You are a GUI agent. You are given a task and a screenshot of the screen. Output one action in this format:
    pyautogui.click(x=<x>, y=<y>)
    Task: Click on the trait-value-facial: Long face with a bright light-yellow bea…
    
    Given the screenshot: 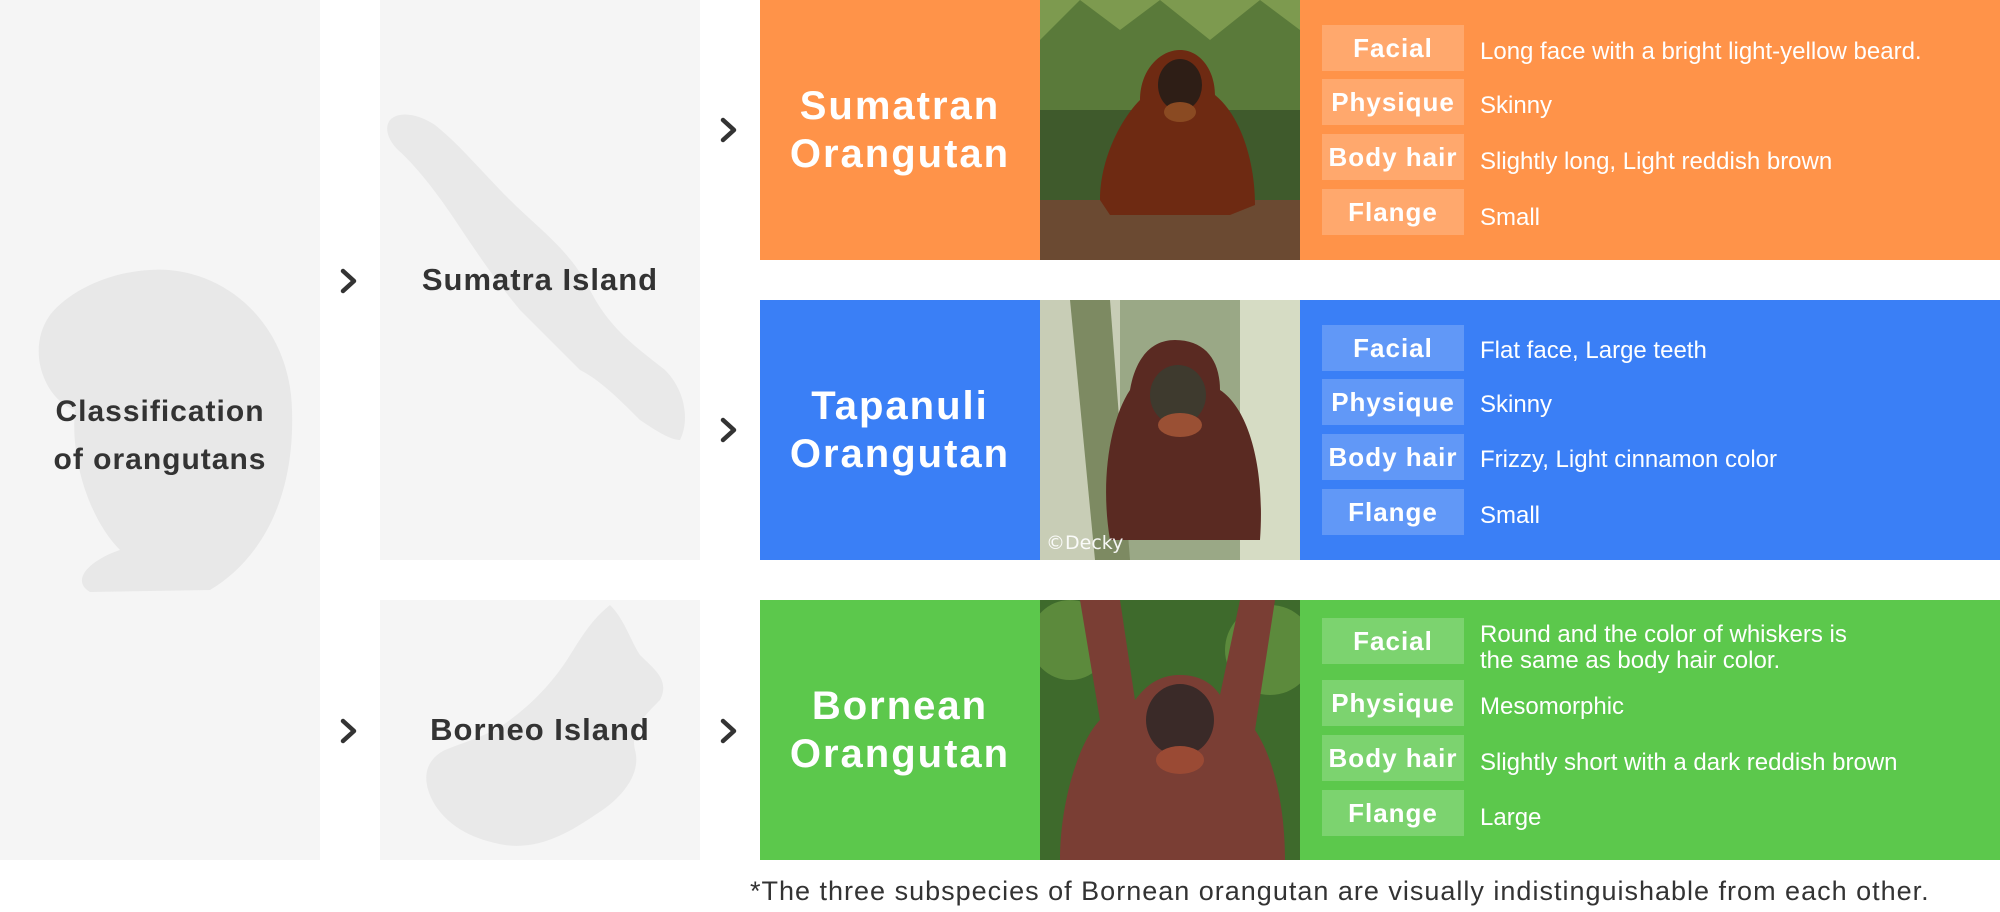 What is the action you would take?
    pyautogui.click(x=1701, y=51)
    